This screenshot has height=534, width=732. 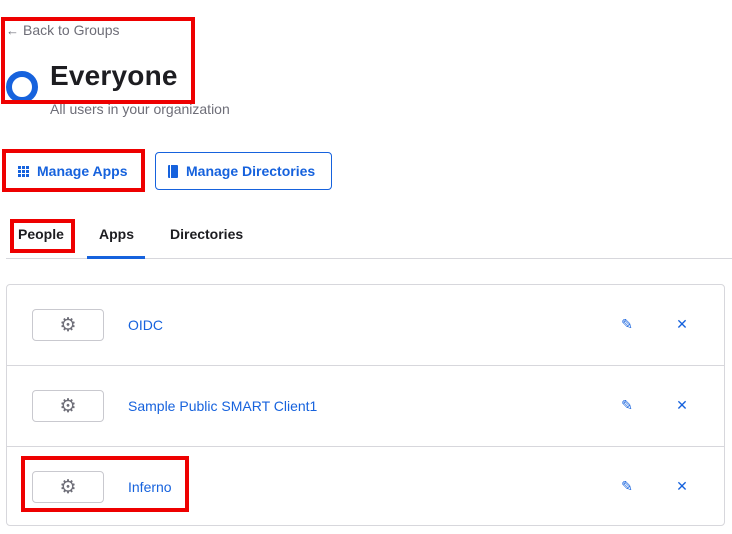 I want to click on app-name-link: OIDC, so click(x=145, y=325).